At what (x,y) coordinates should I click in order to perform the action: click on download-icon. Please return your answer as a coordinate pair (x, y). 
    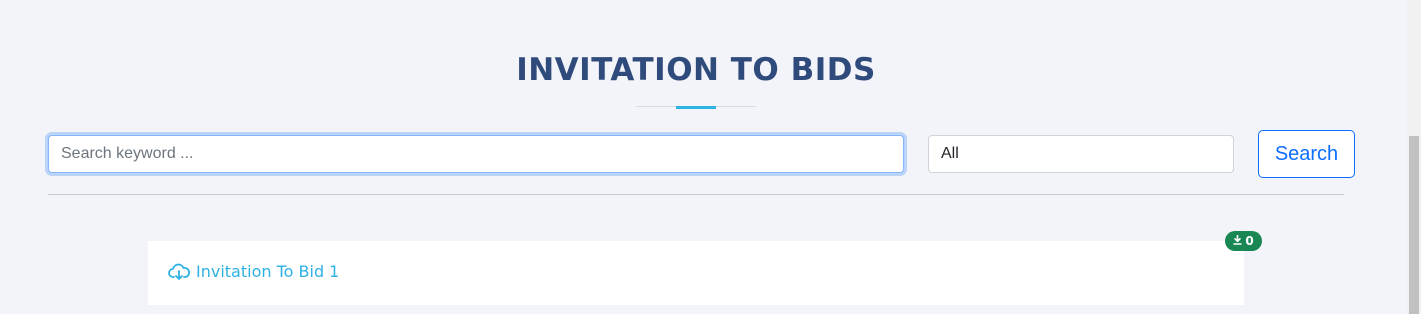
    Looking at the image, I should click on (1238, 241).